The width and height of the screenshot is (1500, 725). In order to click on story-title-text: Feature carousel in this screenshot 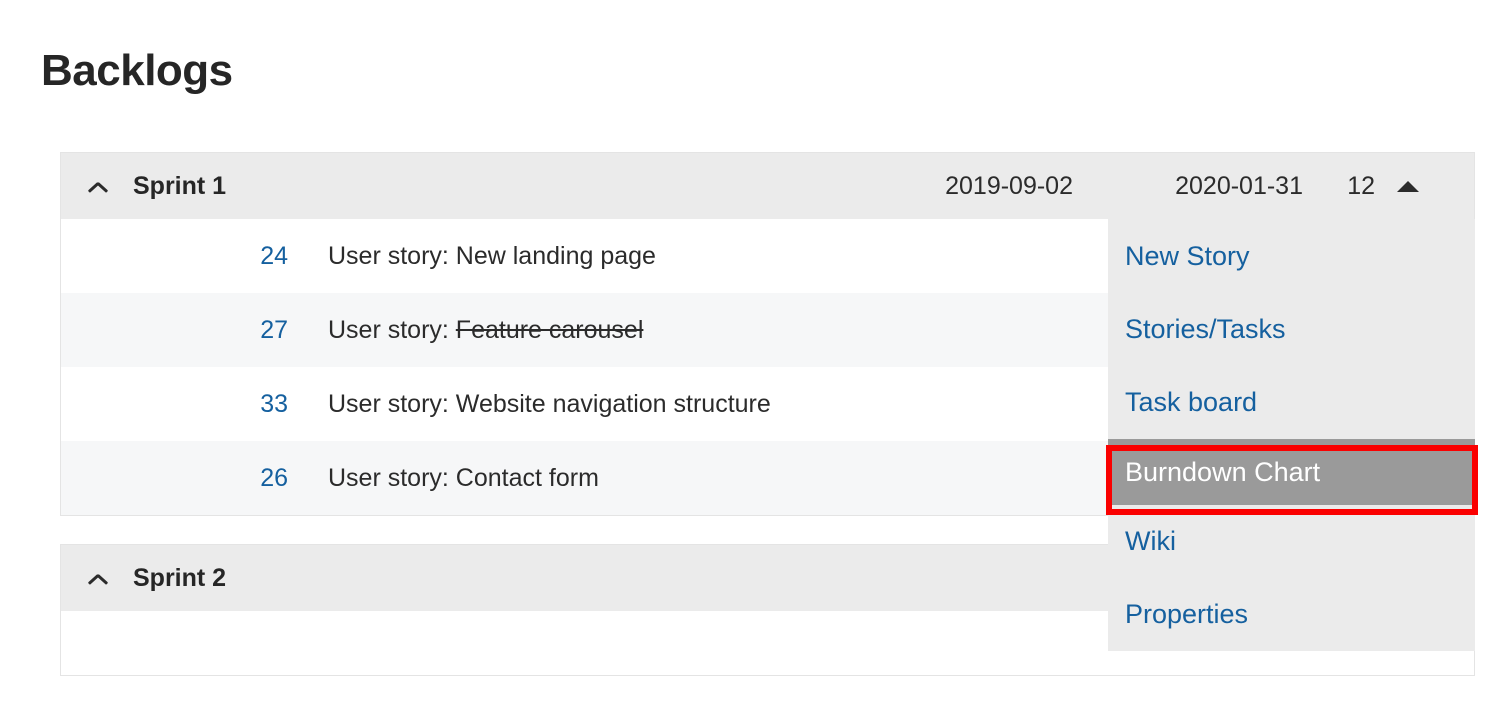, I will do `click(549, 329)`.